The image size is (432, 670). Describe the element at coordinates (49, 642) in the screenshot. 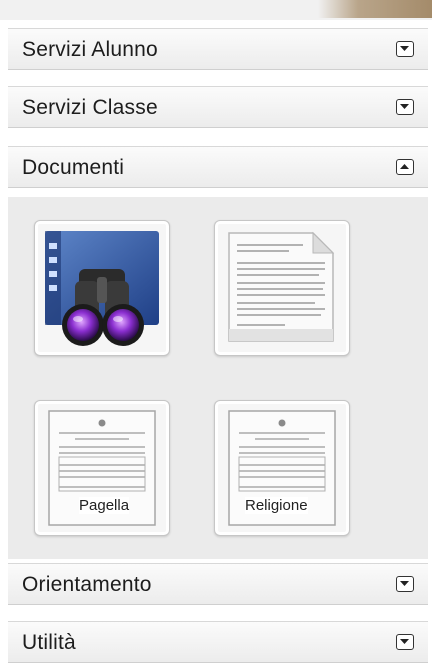

I see `section-label: Utilità` at that location.